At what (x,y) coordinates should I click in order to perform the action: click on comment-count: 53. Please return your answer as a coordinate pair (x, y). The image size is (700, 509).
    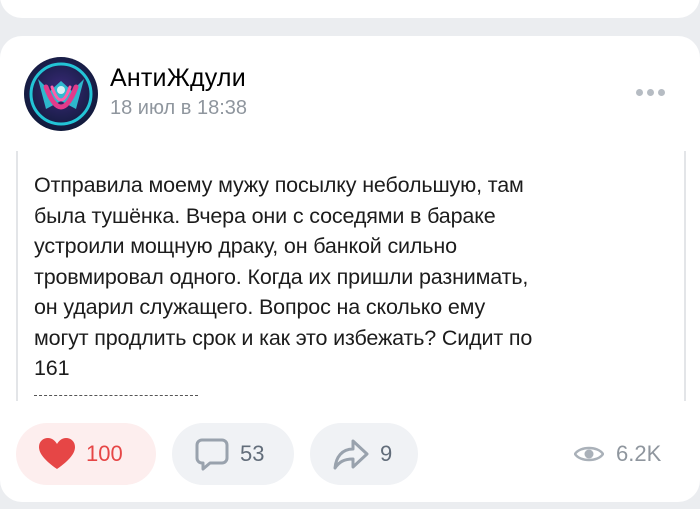
    Looking at the image, I should click on (252, 453).